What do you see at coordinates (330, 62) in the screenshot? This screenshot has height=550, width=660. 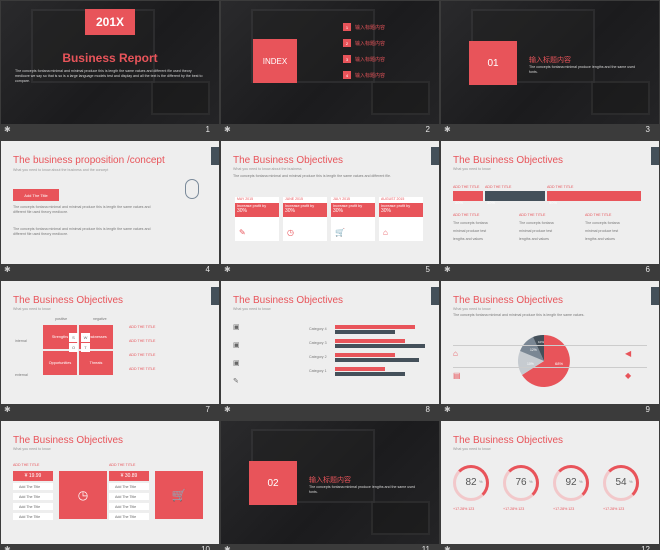 I see `slide-2: INDEX 1 输入标题内容 2 输入标题内容 3 输入标题内容 4 输入标题内容` at bounding box center [330, 62].